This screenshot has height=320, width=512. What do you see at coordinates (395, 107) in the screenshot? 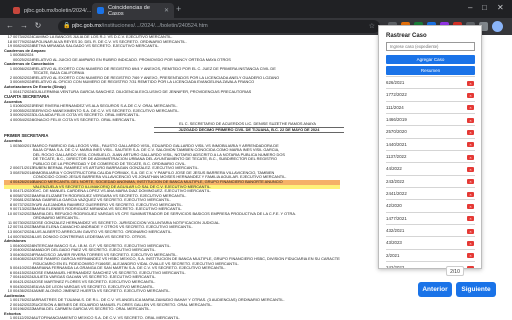
I see `tracked-case-label: 111/2024` at bounding box center [395, 107].